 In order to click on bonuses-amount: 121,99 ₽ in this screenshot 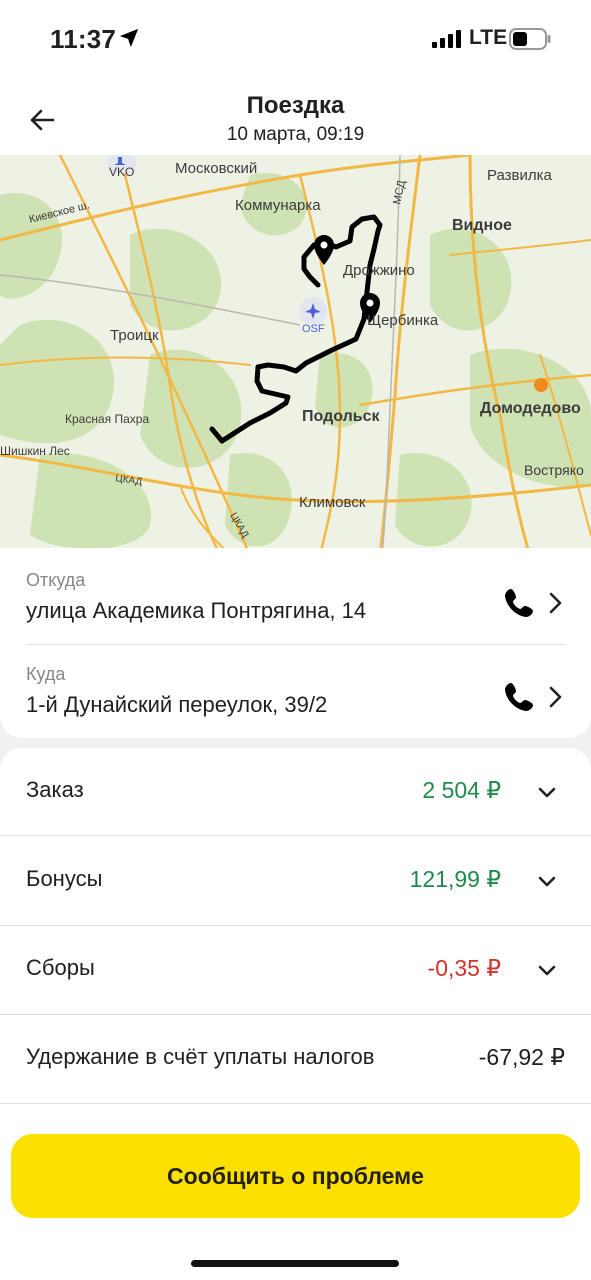, I will do `click(455, 879)`.